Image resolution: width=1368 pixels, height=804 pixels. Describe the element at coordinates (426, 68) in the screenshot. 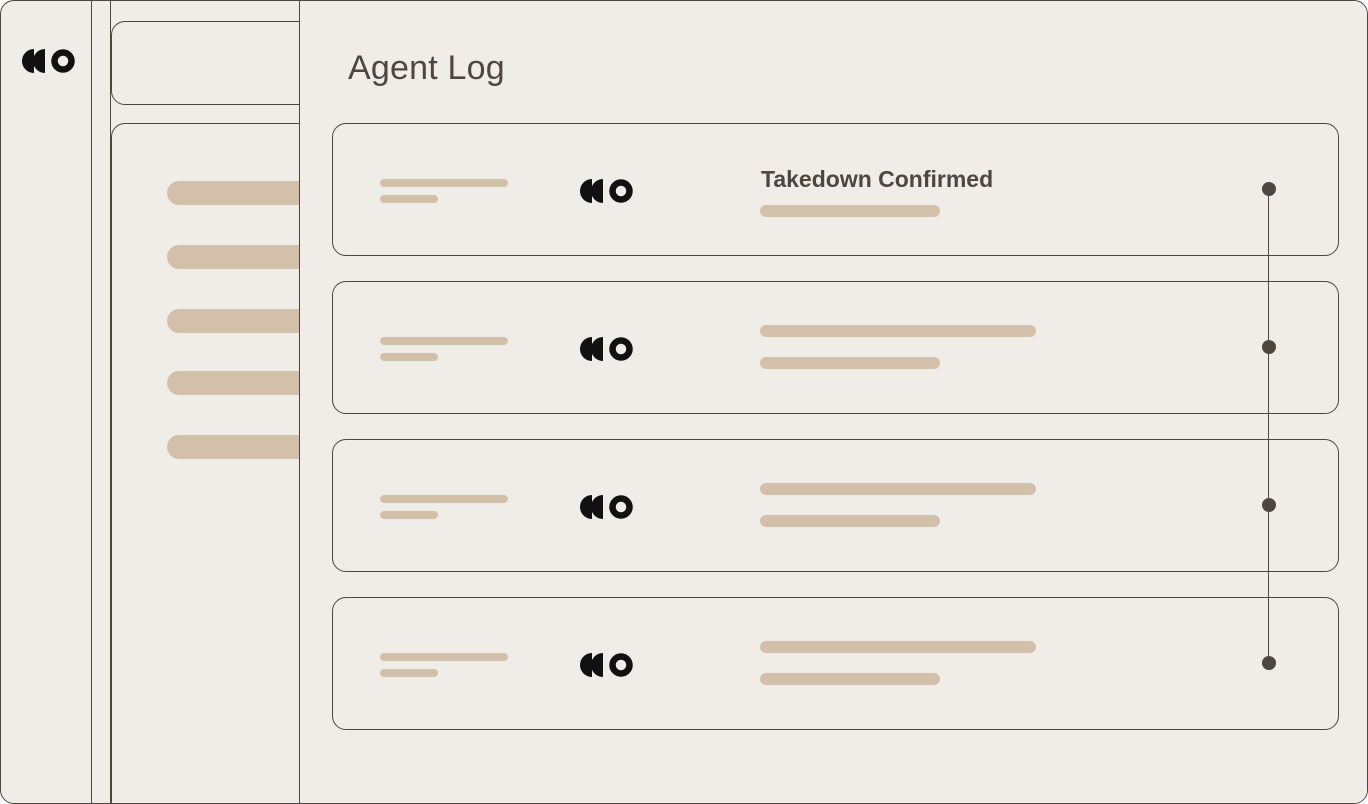

I see `page-title: Agent Log` at that location.